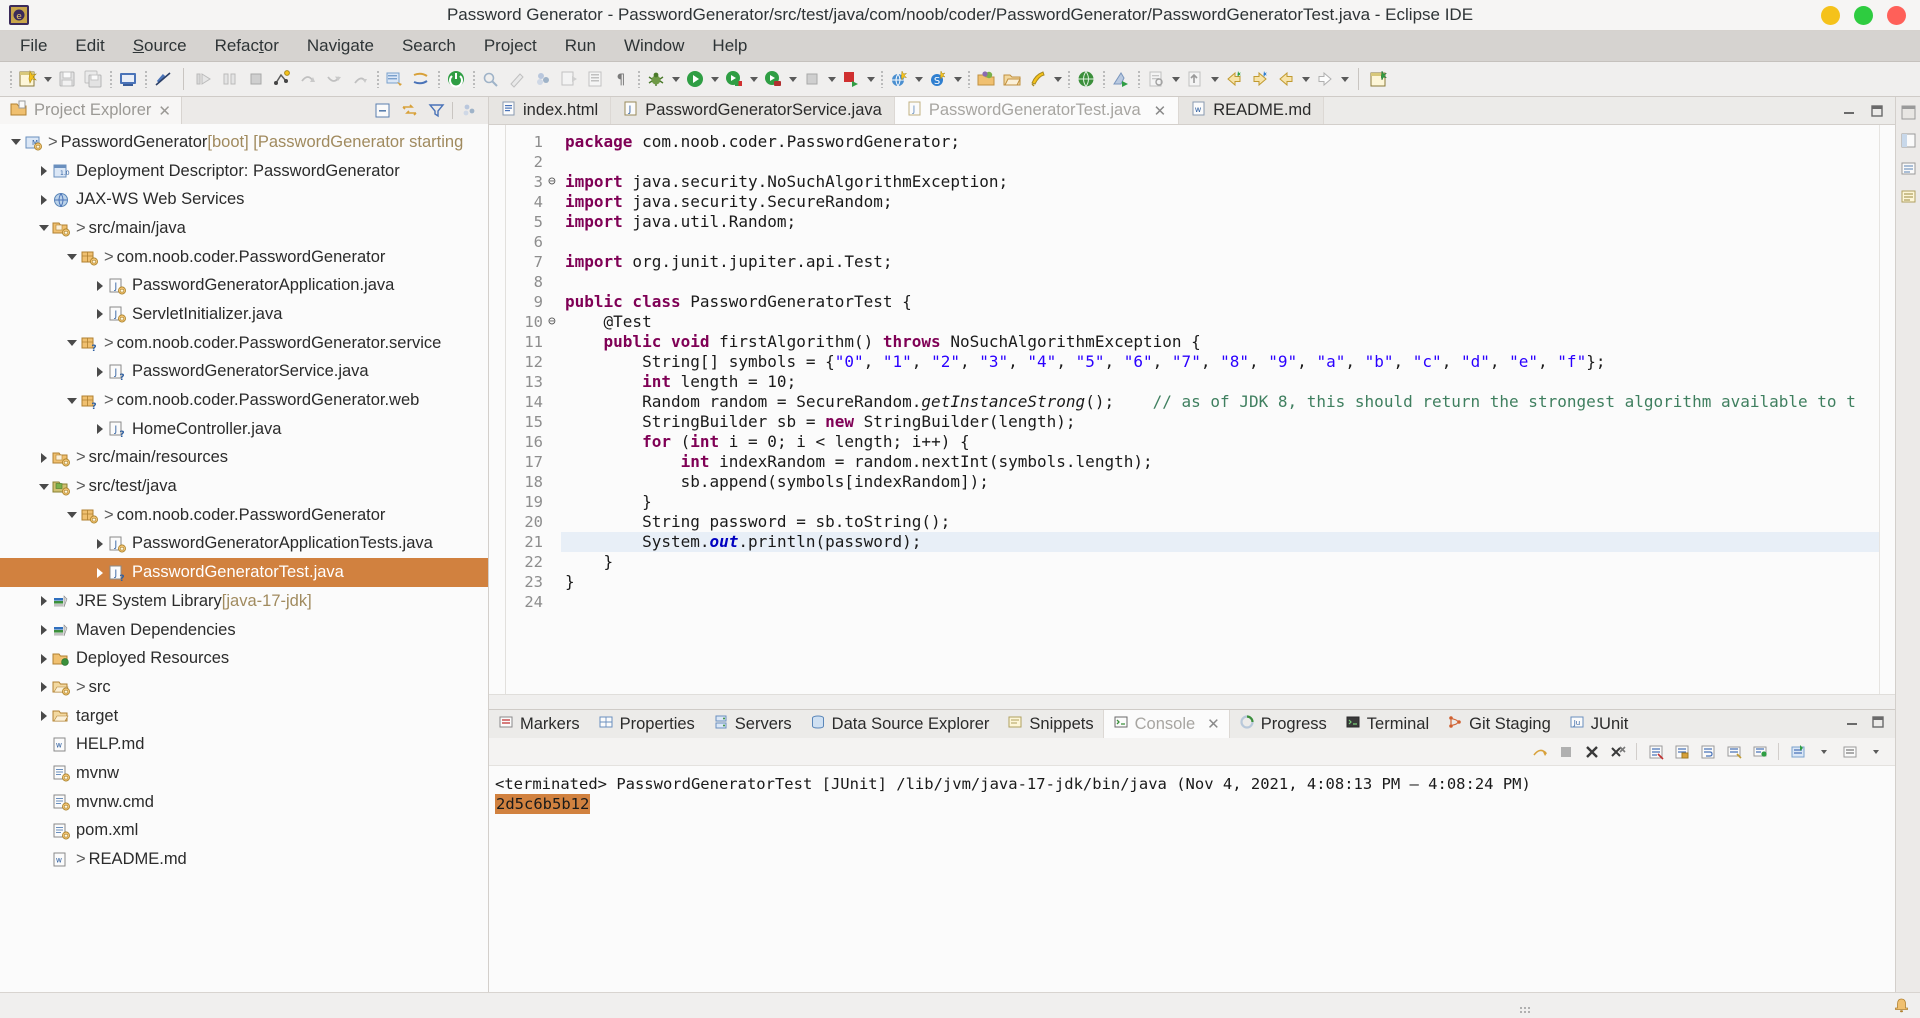  I want to click on tree-row: ? > com.noob.coder.PasswordGenerator.web, so click(244, 400).